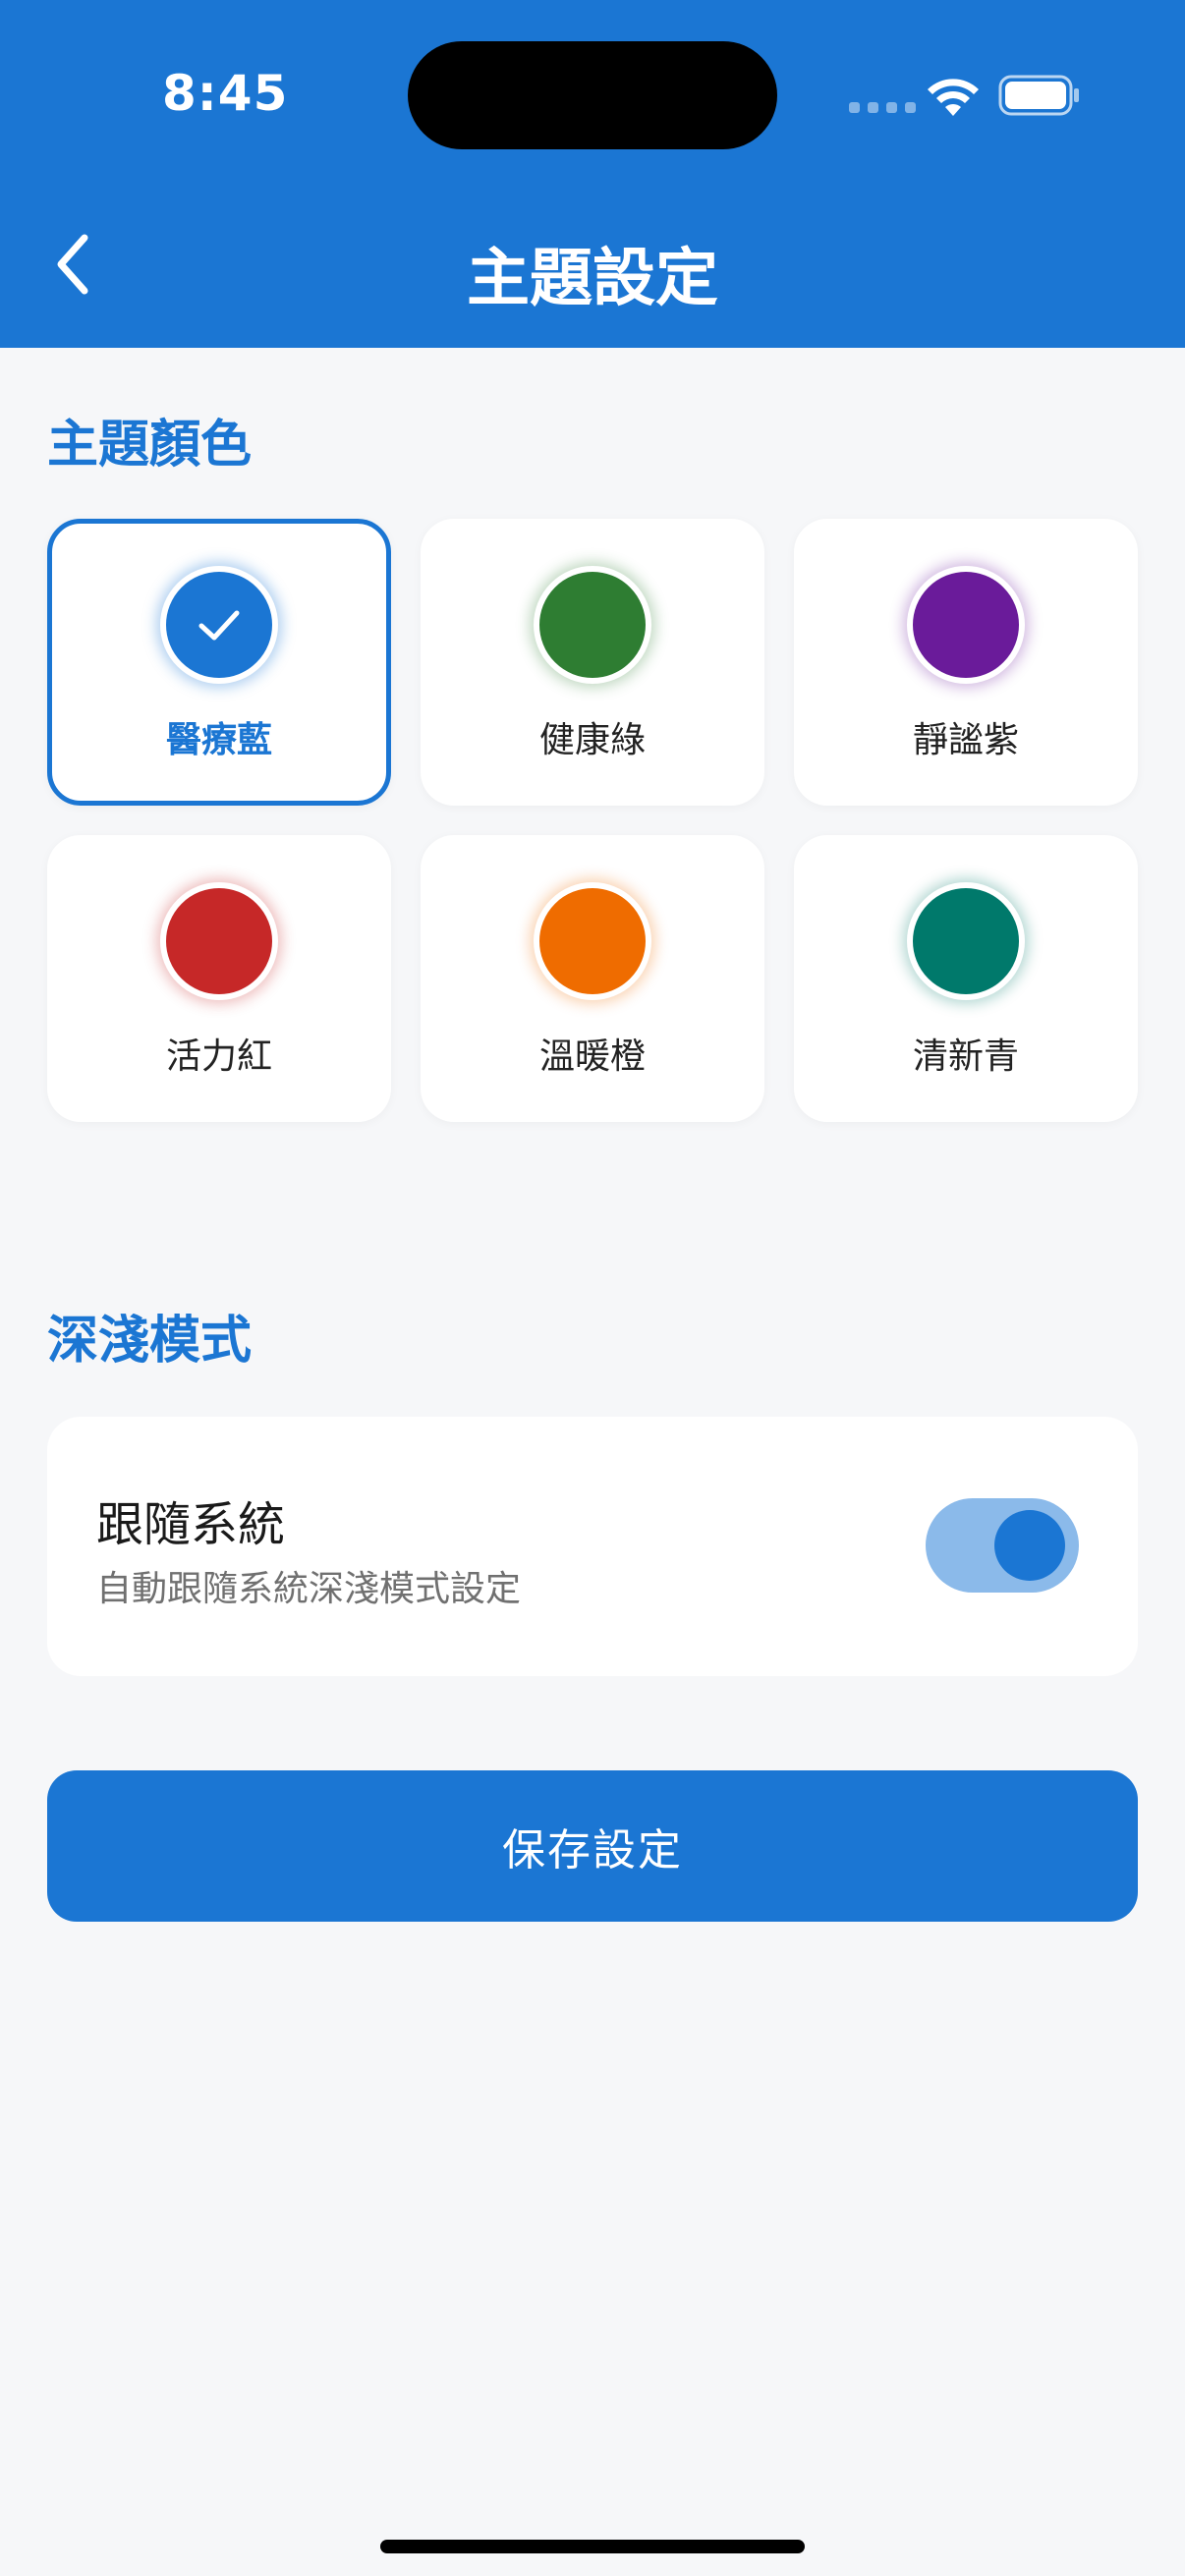 This screenshot has width=1185, height=2576. I want to click on theme-option-label: 健康綠, so click(592, 740).